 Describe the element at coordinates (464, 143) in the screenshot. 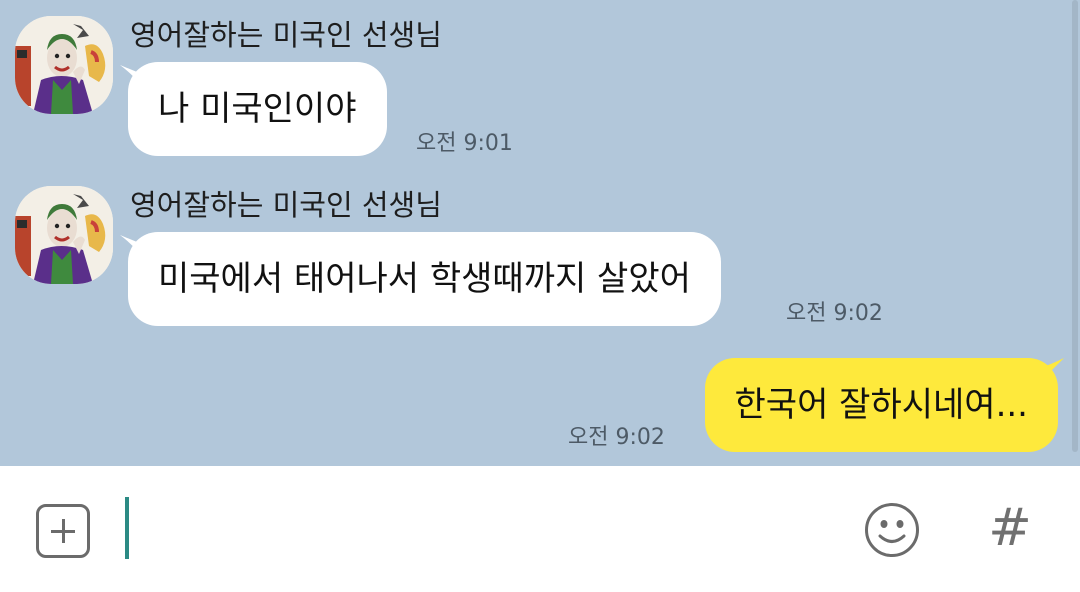

I see `message-timestamp: 오전 9:01` at that location.